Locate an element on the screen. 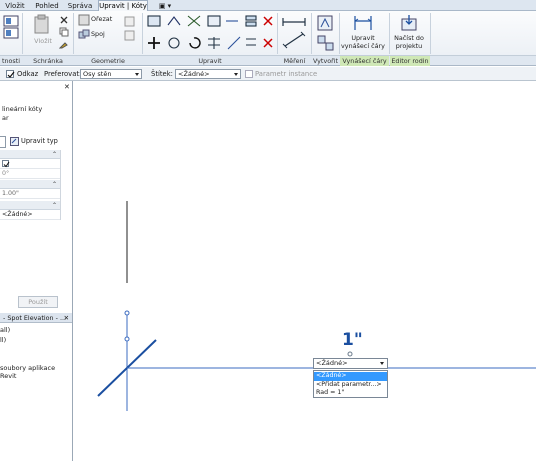  measure-icon is located at coordinates (295, 34).